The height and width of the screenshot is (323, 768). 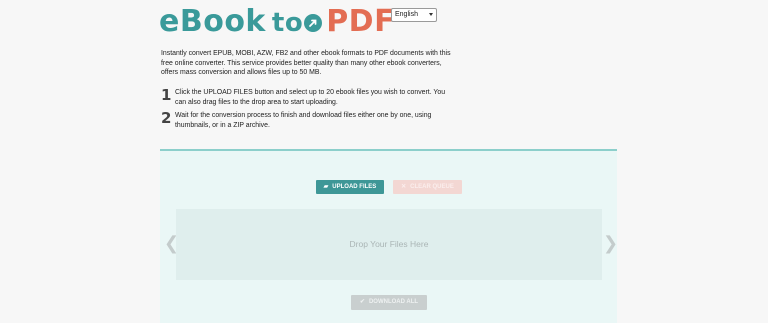 I want to click on upload-files-label: UPLOAD FILES, so click(x=354, y=187).